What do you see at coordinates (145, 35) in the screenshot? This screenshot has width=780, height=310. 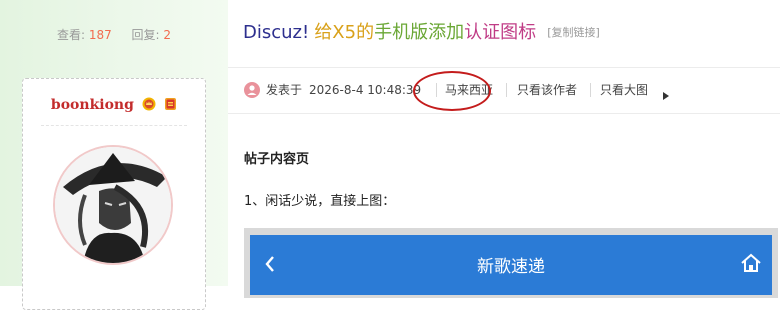 I see `replies-label: 回复:` at bounding box center [145, 35].